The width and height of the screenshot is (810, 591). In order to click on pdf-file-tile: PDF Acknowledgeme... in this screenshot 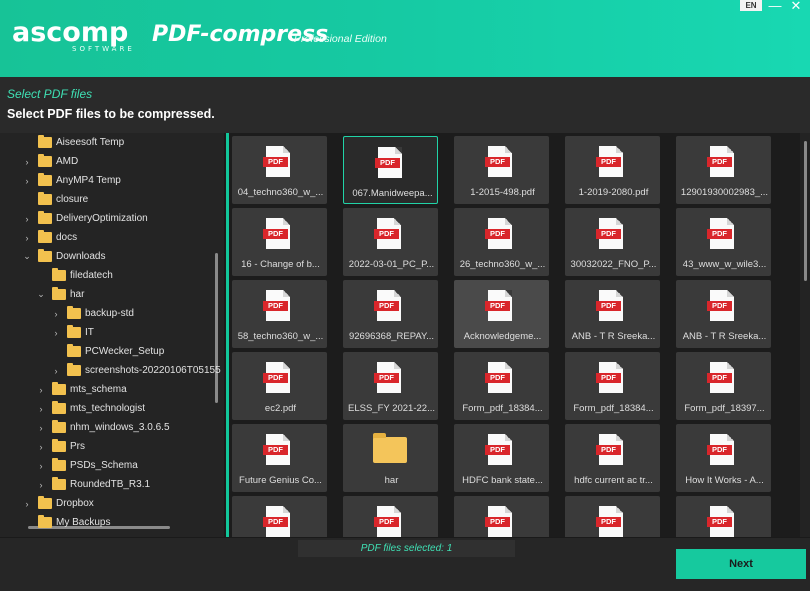, I will do `click(501, 314)`.